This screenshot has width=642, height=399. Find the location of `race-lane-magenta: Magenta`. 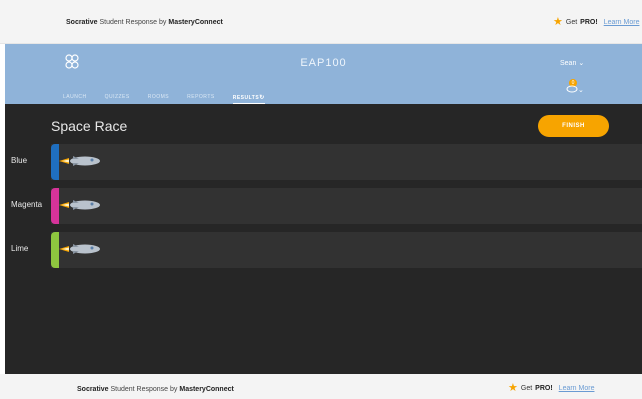

race-lane-magenta: Magenta is located at coordinates (323, 206).